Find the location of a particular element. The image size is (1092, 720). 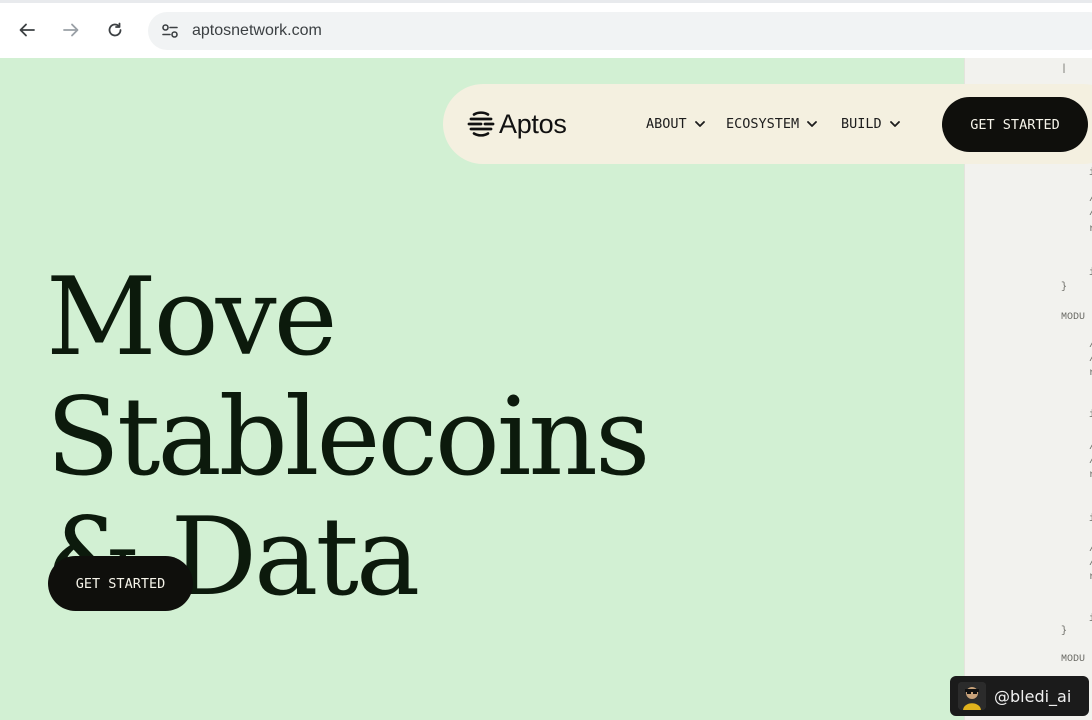

address-bar: aptosnetwork.com is located at coordinates (620, 31).